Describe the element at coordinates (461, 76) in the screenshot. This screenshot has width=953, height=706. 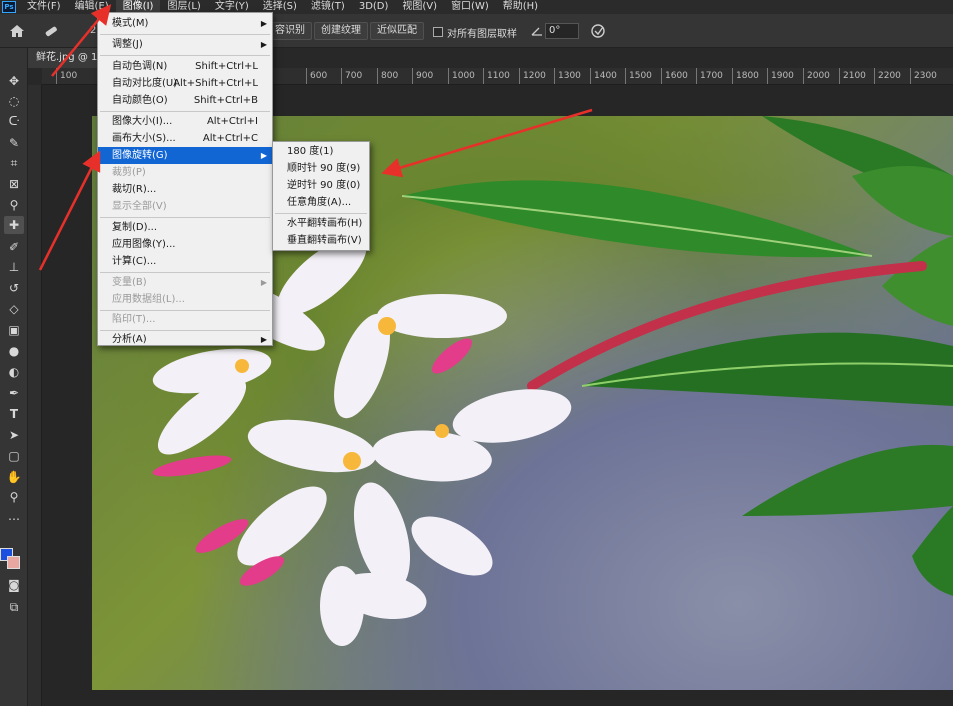
I see `ruler-tick-label: 1000` at that location.